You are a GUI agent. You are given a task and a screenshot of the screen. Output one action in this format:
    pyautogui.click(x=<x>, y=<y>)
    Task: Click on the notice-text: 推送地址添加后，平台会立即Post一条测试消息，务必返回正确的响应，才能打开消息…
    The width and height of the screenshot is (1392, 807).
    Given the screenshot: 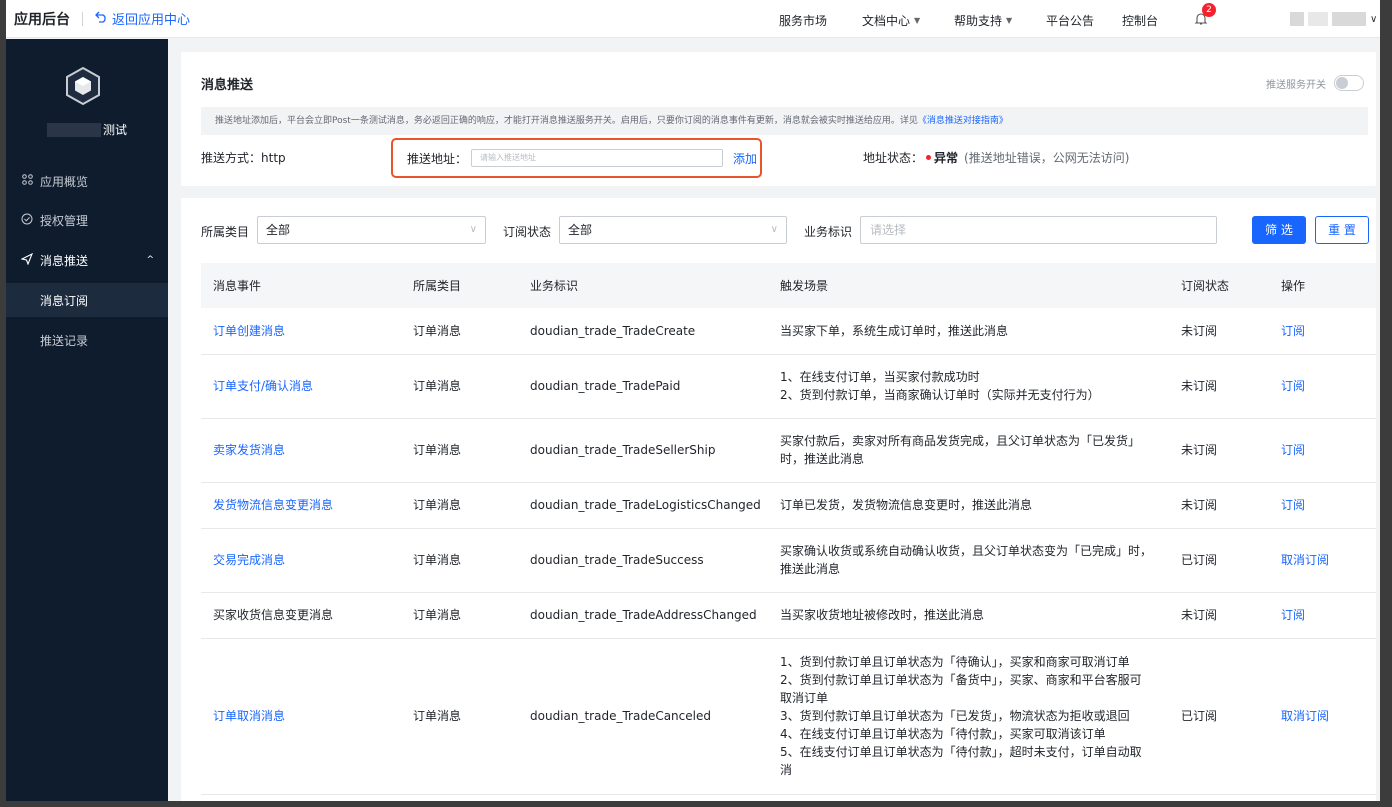 What is the action you would take?
    pyautogui.click(x=566, y=121)
    